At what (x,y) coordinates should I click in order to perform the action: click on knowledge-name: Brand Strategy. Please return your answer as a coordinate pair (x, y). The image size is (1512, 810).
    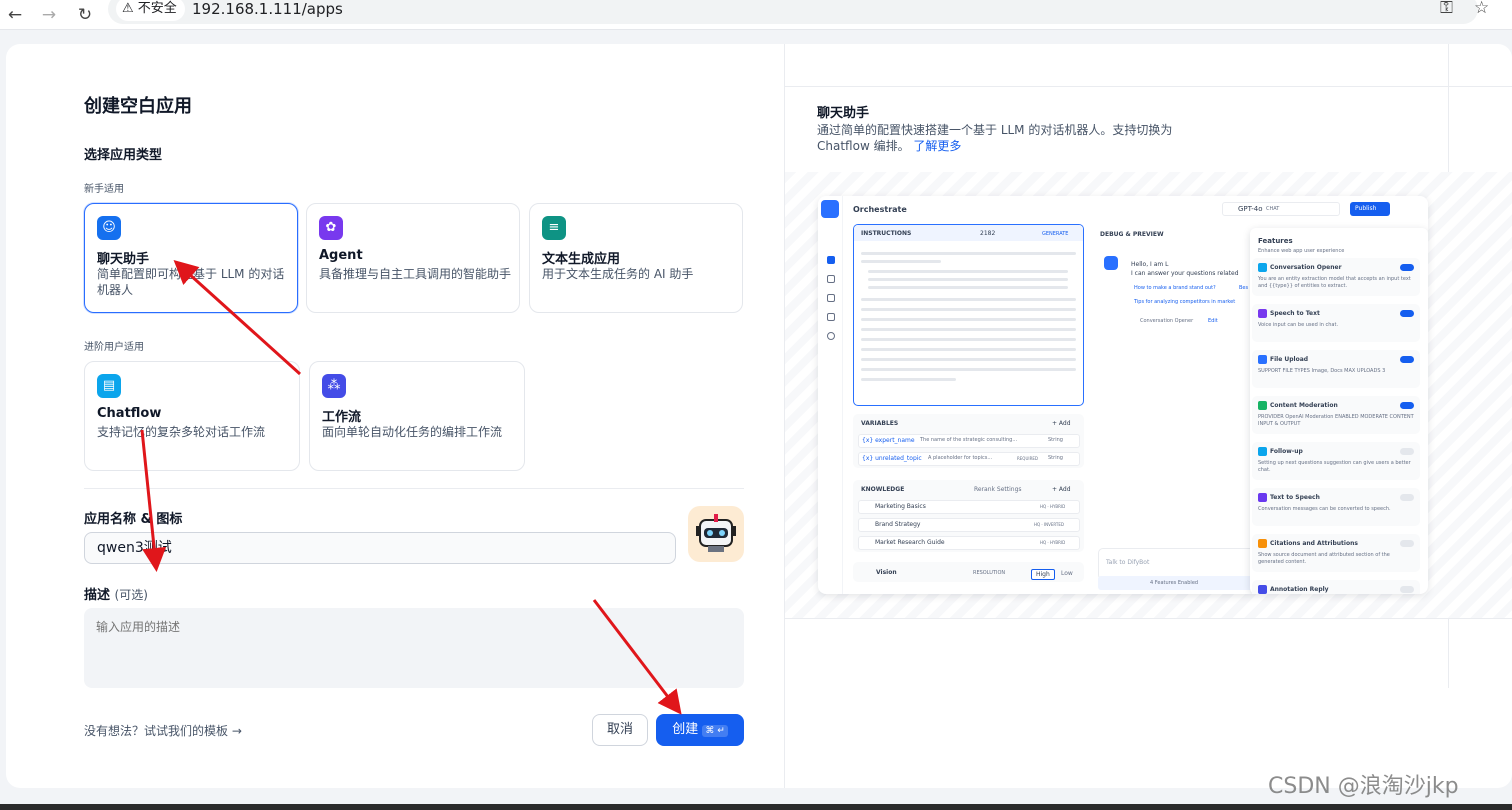
    Looking at the image, I should click on (898, 524).